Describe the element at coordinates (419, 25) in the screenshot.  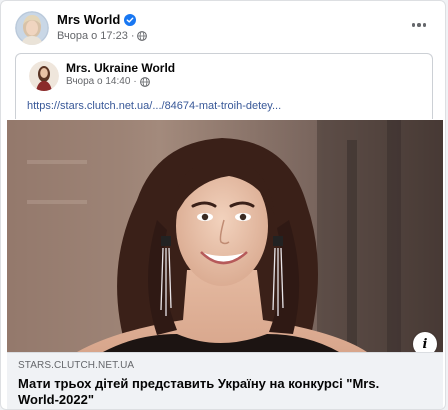
I see `more-options-icon` at that location.